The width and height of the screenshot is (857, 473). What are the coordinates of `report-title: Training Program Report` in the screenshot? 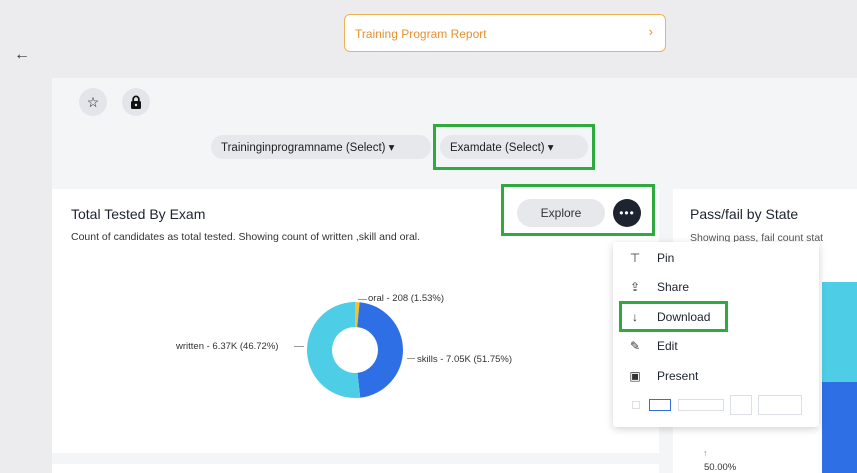 It's located at (421, 34).